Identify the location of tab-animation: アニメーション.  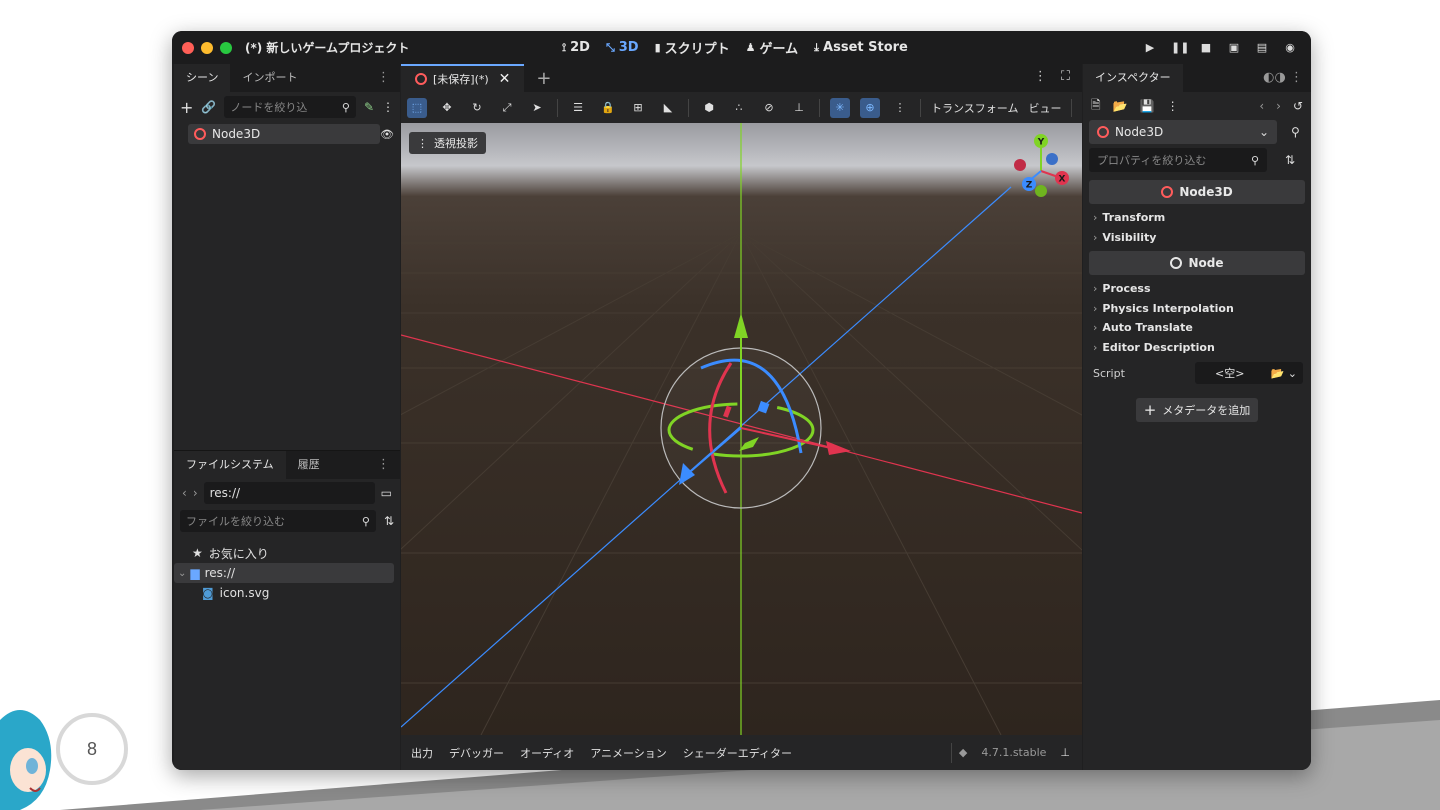
(628, 753).